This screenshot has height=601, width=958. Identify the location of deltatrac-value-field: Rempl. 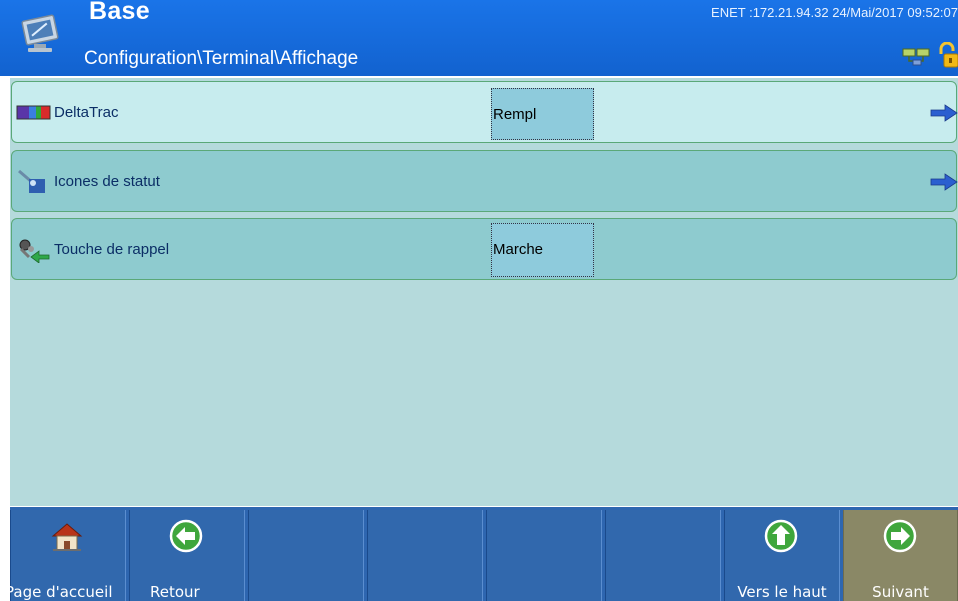
(542, 114).